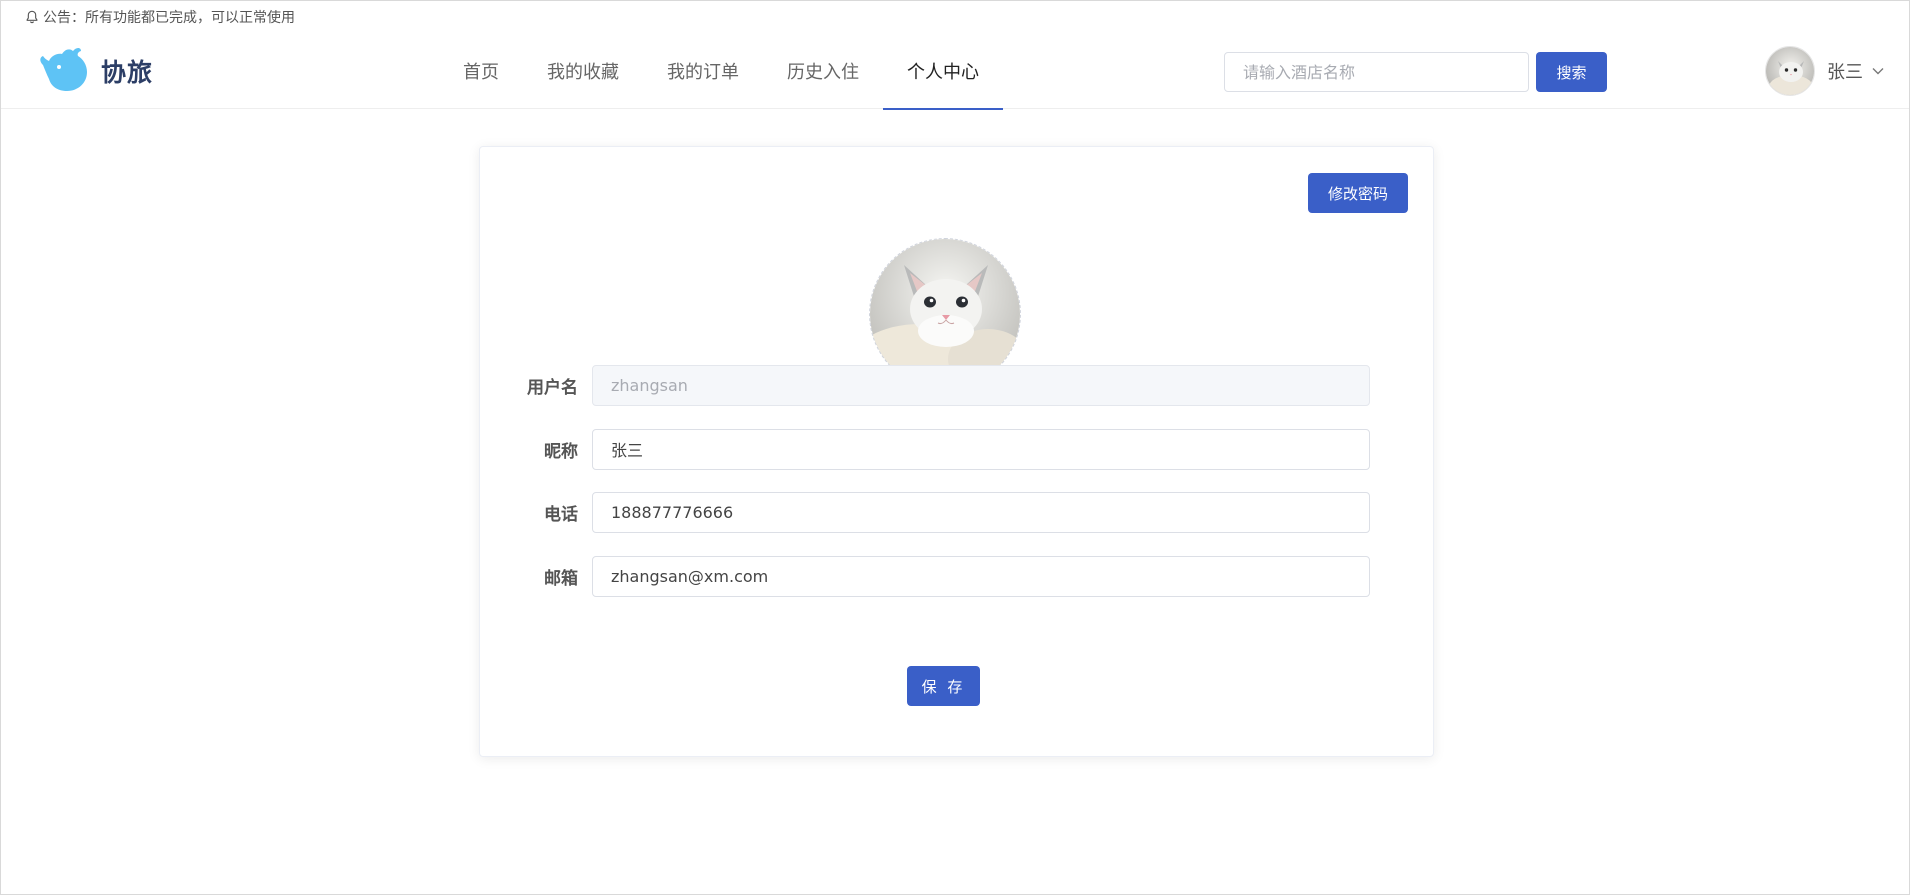  What do you see at coordinates (1571, 72) in the screenshot?
I see `search-button: 搜索` at bounding box center [1571, 72].